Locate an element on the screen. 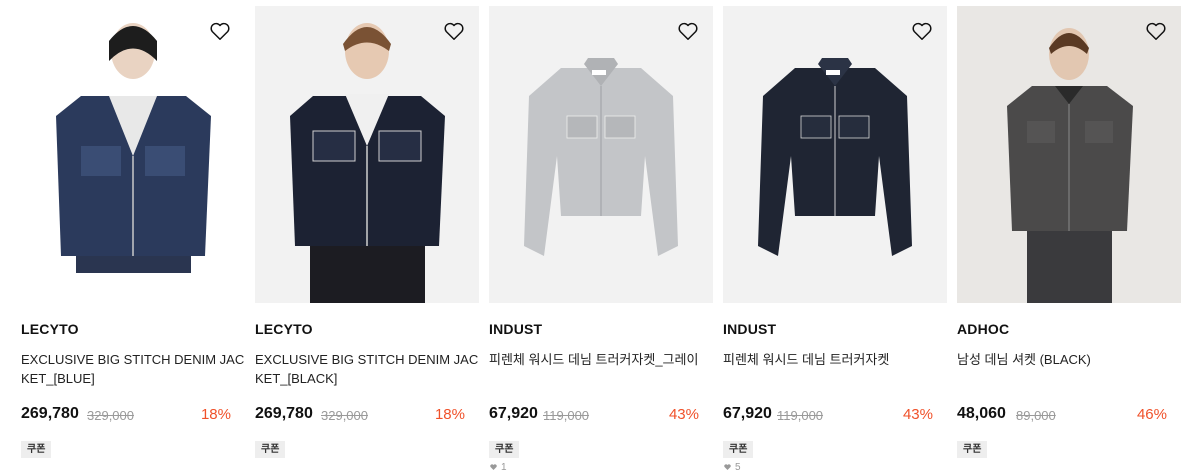  discount-rate: 46% is located at coordinates (1151, 414).